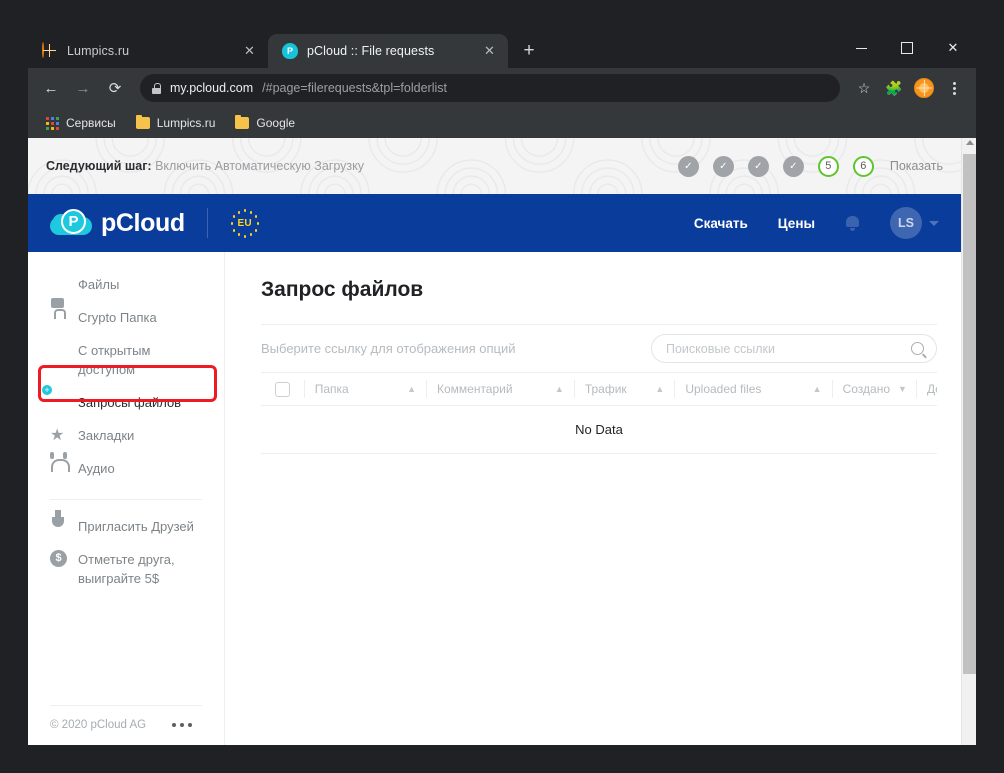  What do you see at coordinates (970, 142) in the screenshot?
I see `scroll-up-icon` at bounding box center [970, 142].